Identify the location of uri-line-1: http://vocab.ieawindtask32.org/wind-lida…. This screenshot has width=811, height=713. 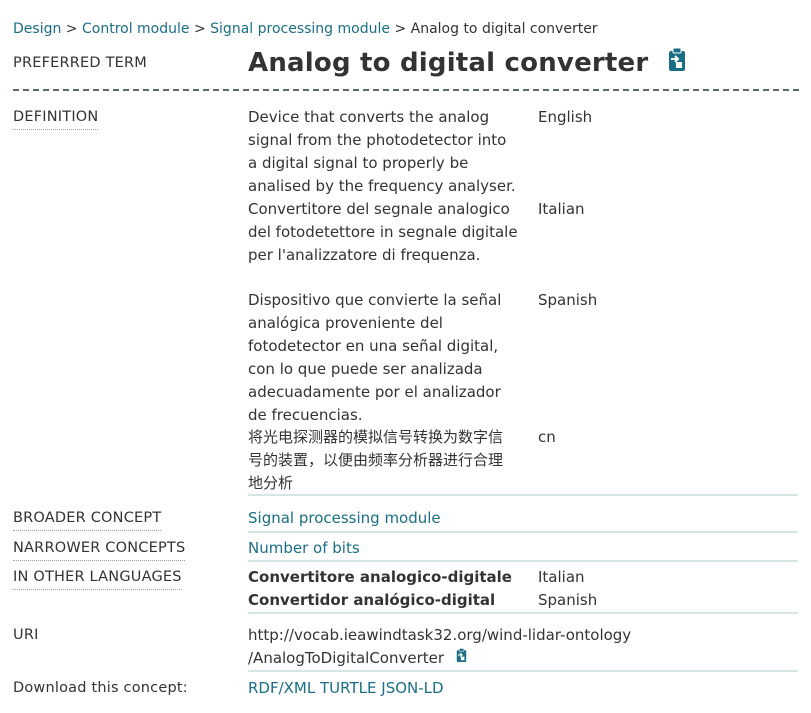
(440, 635).